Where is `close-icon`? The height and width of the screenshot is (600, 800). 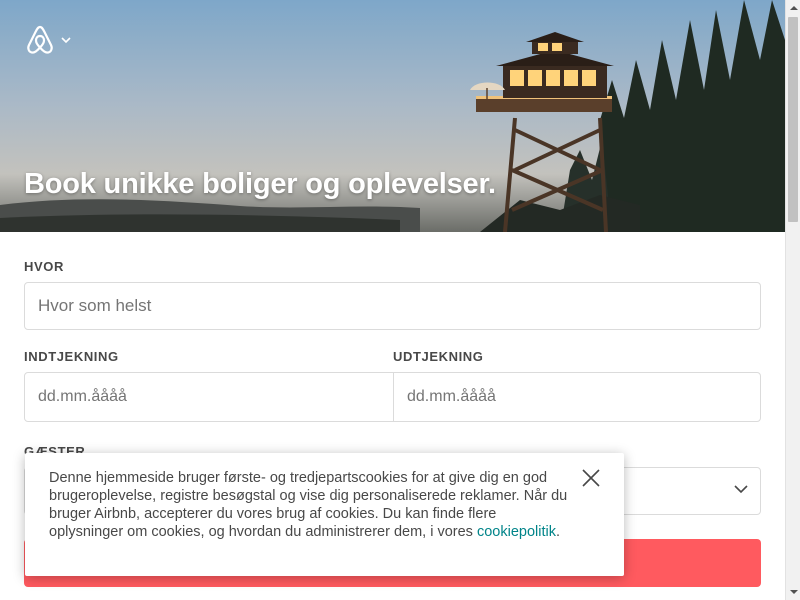 close-icon is located at coordinates (591, 478).